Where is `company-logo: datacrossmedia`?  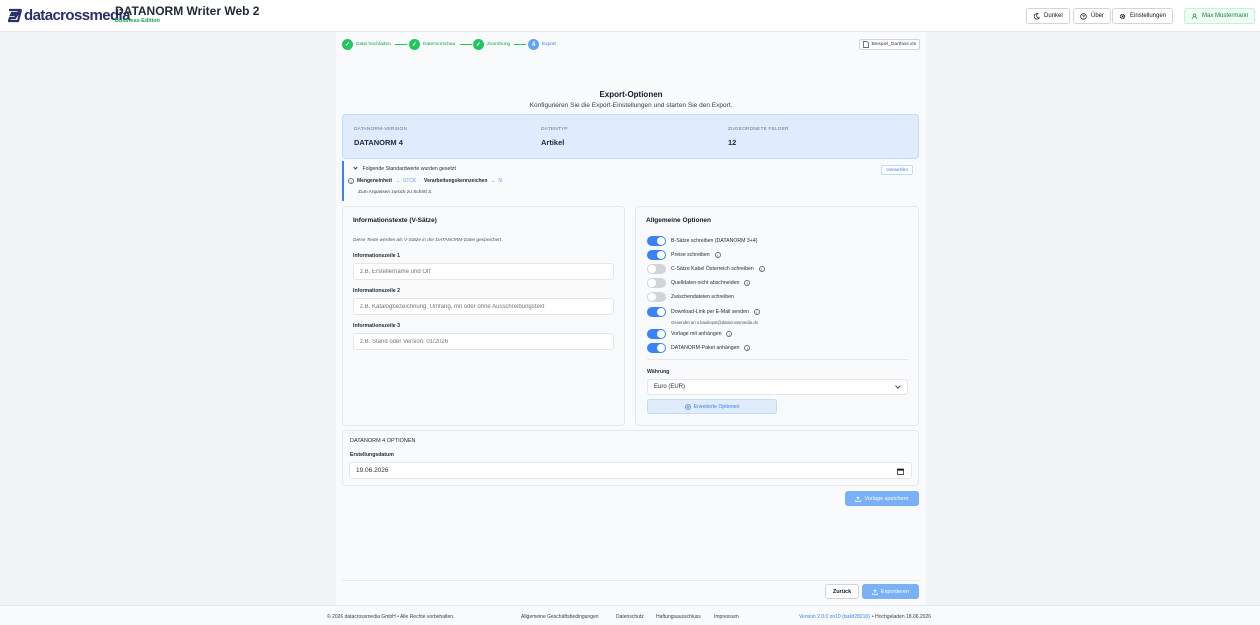
company-logo: datacrossmedia is located at coordinates (69, 15).